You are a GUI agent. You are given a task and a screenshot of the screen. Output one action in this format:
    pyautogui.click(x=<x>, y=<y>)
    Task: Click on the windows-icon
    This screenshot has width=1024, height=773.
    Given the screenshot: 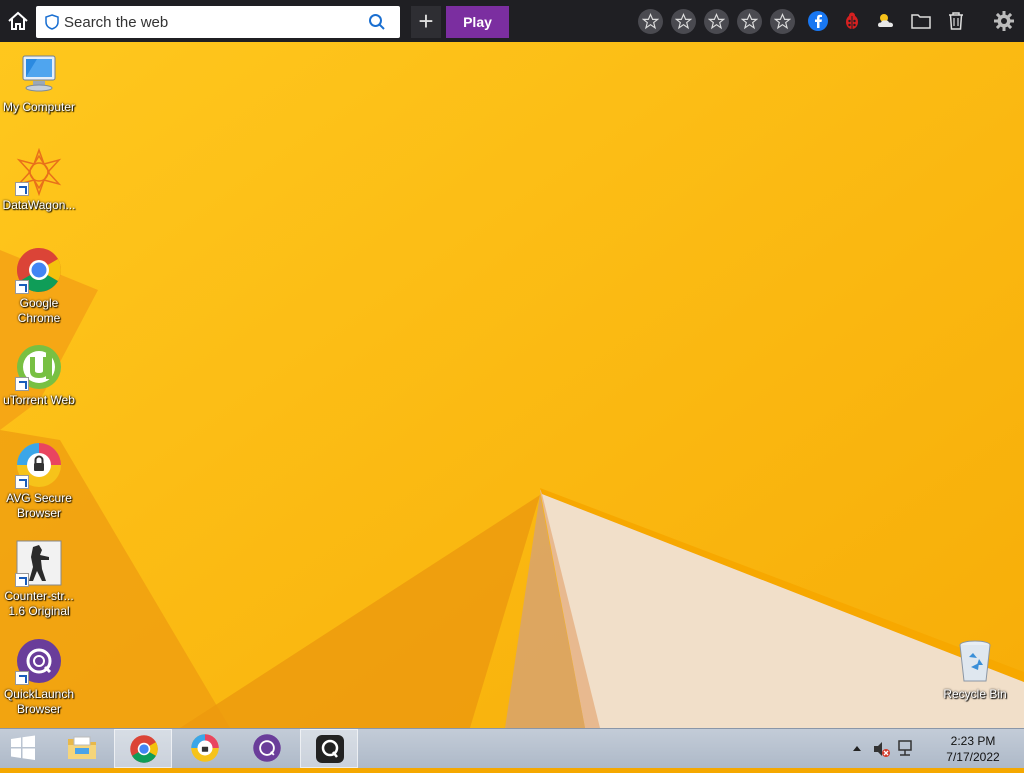 What is the action you would take?
    pyautogui.click(x=23, y=747)
    